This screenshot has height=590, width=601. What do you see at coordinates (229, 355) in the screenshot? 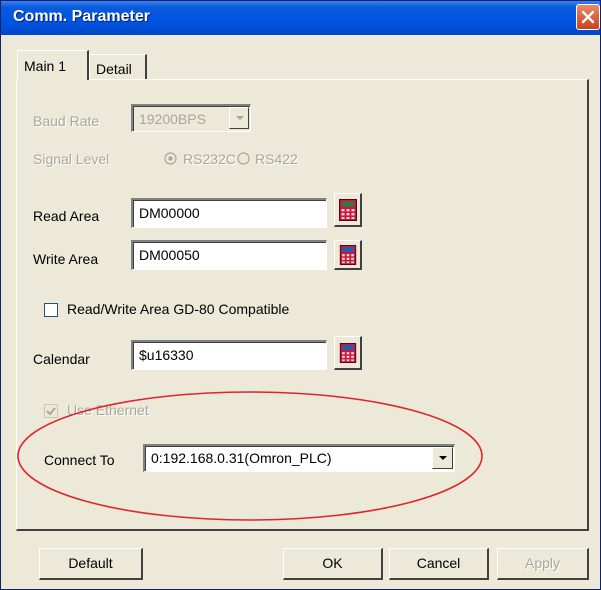
I see `calendar-input: $u16330` at bounding box center [229, 355].